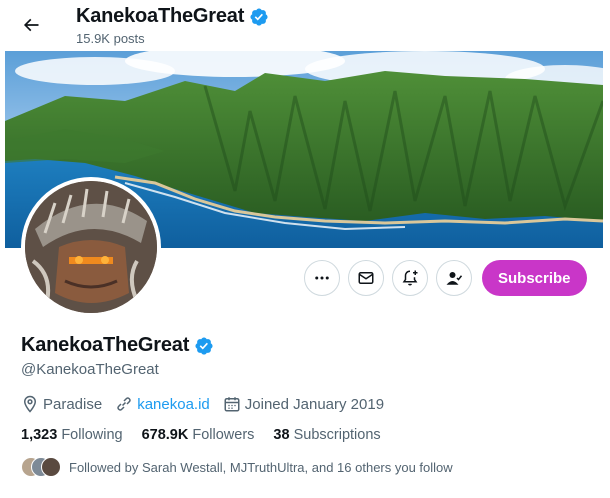  I want to click on profile-name: KanekoaTheGreat, so click(117, 345).